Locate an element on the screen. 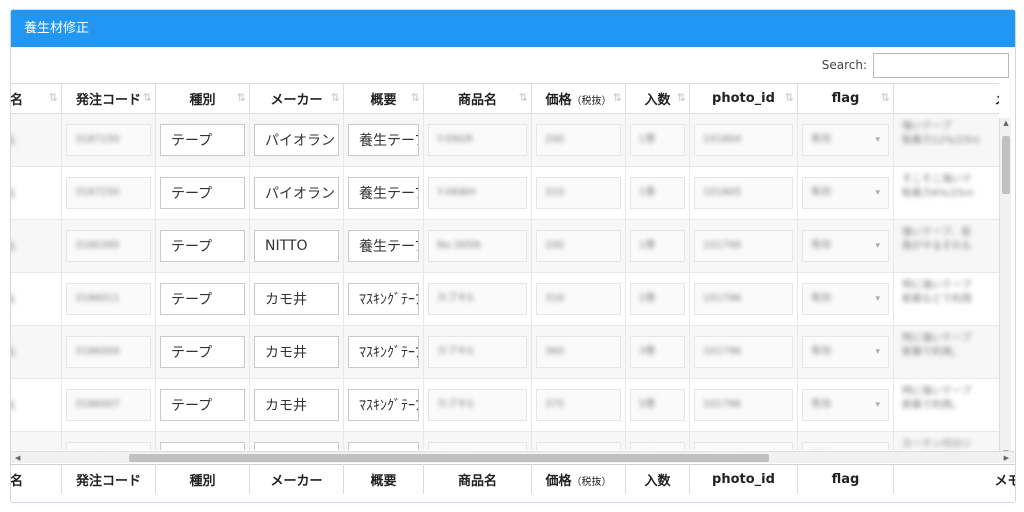 Image resolution: width=1024 pixels, height=512 pixels. search-input is located at coordinates (941, 65).